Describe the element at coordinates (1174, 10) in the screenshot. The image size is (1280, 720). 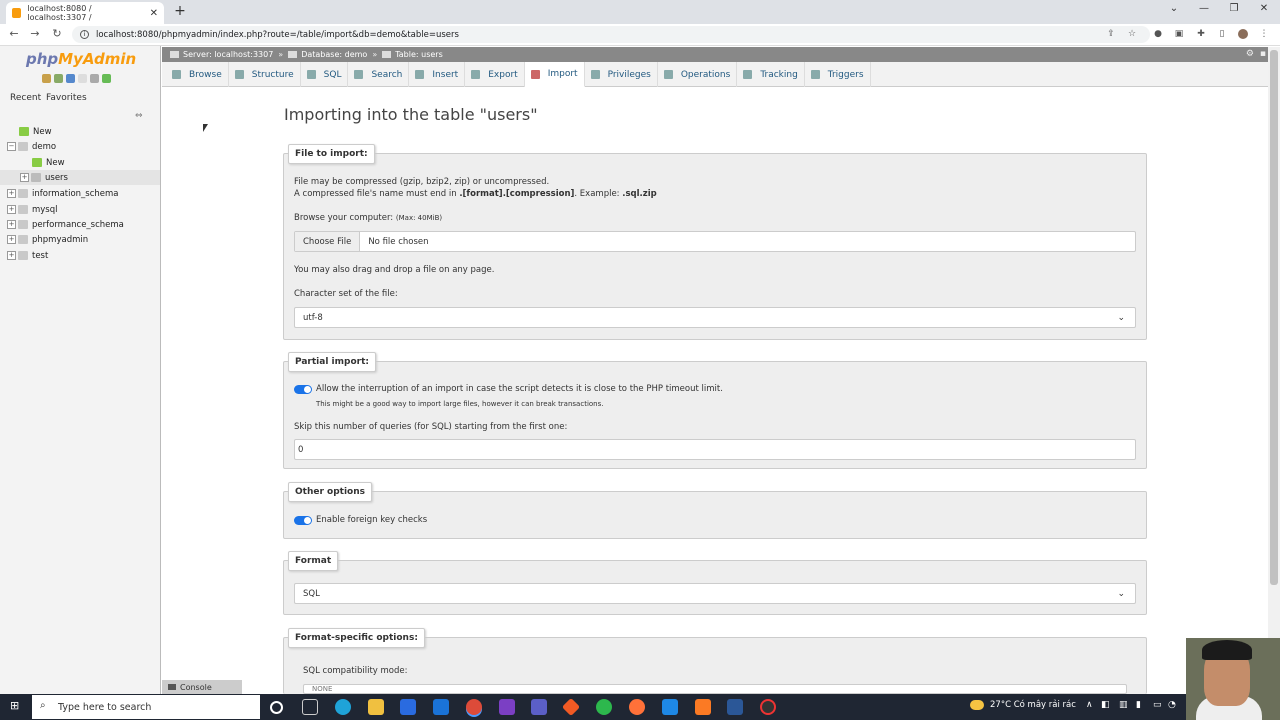
I see `tab-search-icon: ⌄` at that location.